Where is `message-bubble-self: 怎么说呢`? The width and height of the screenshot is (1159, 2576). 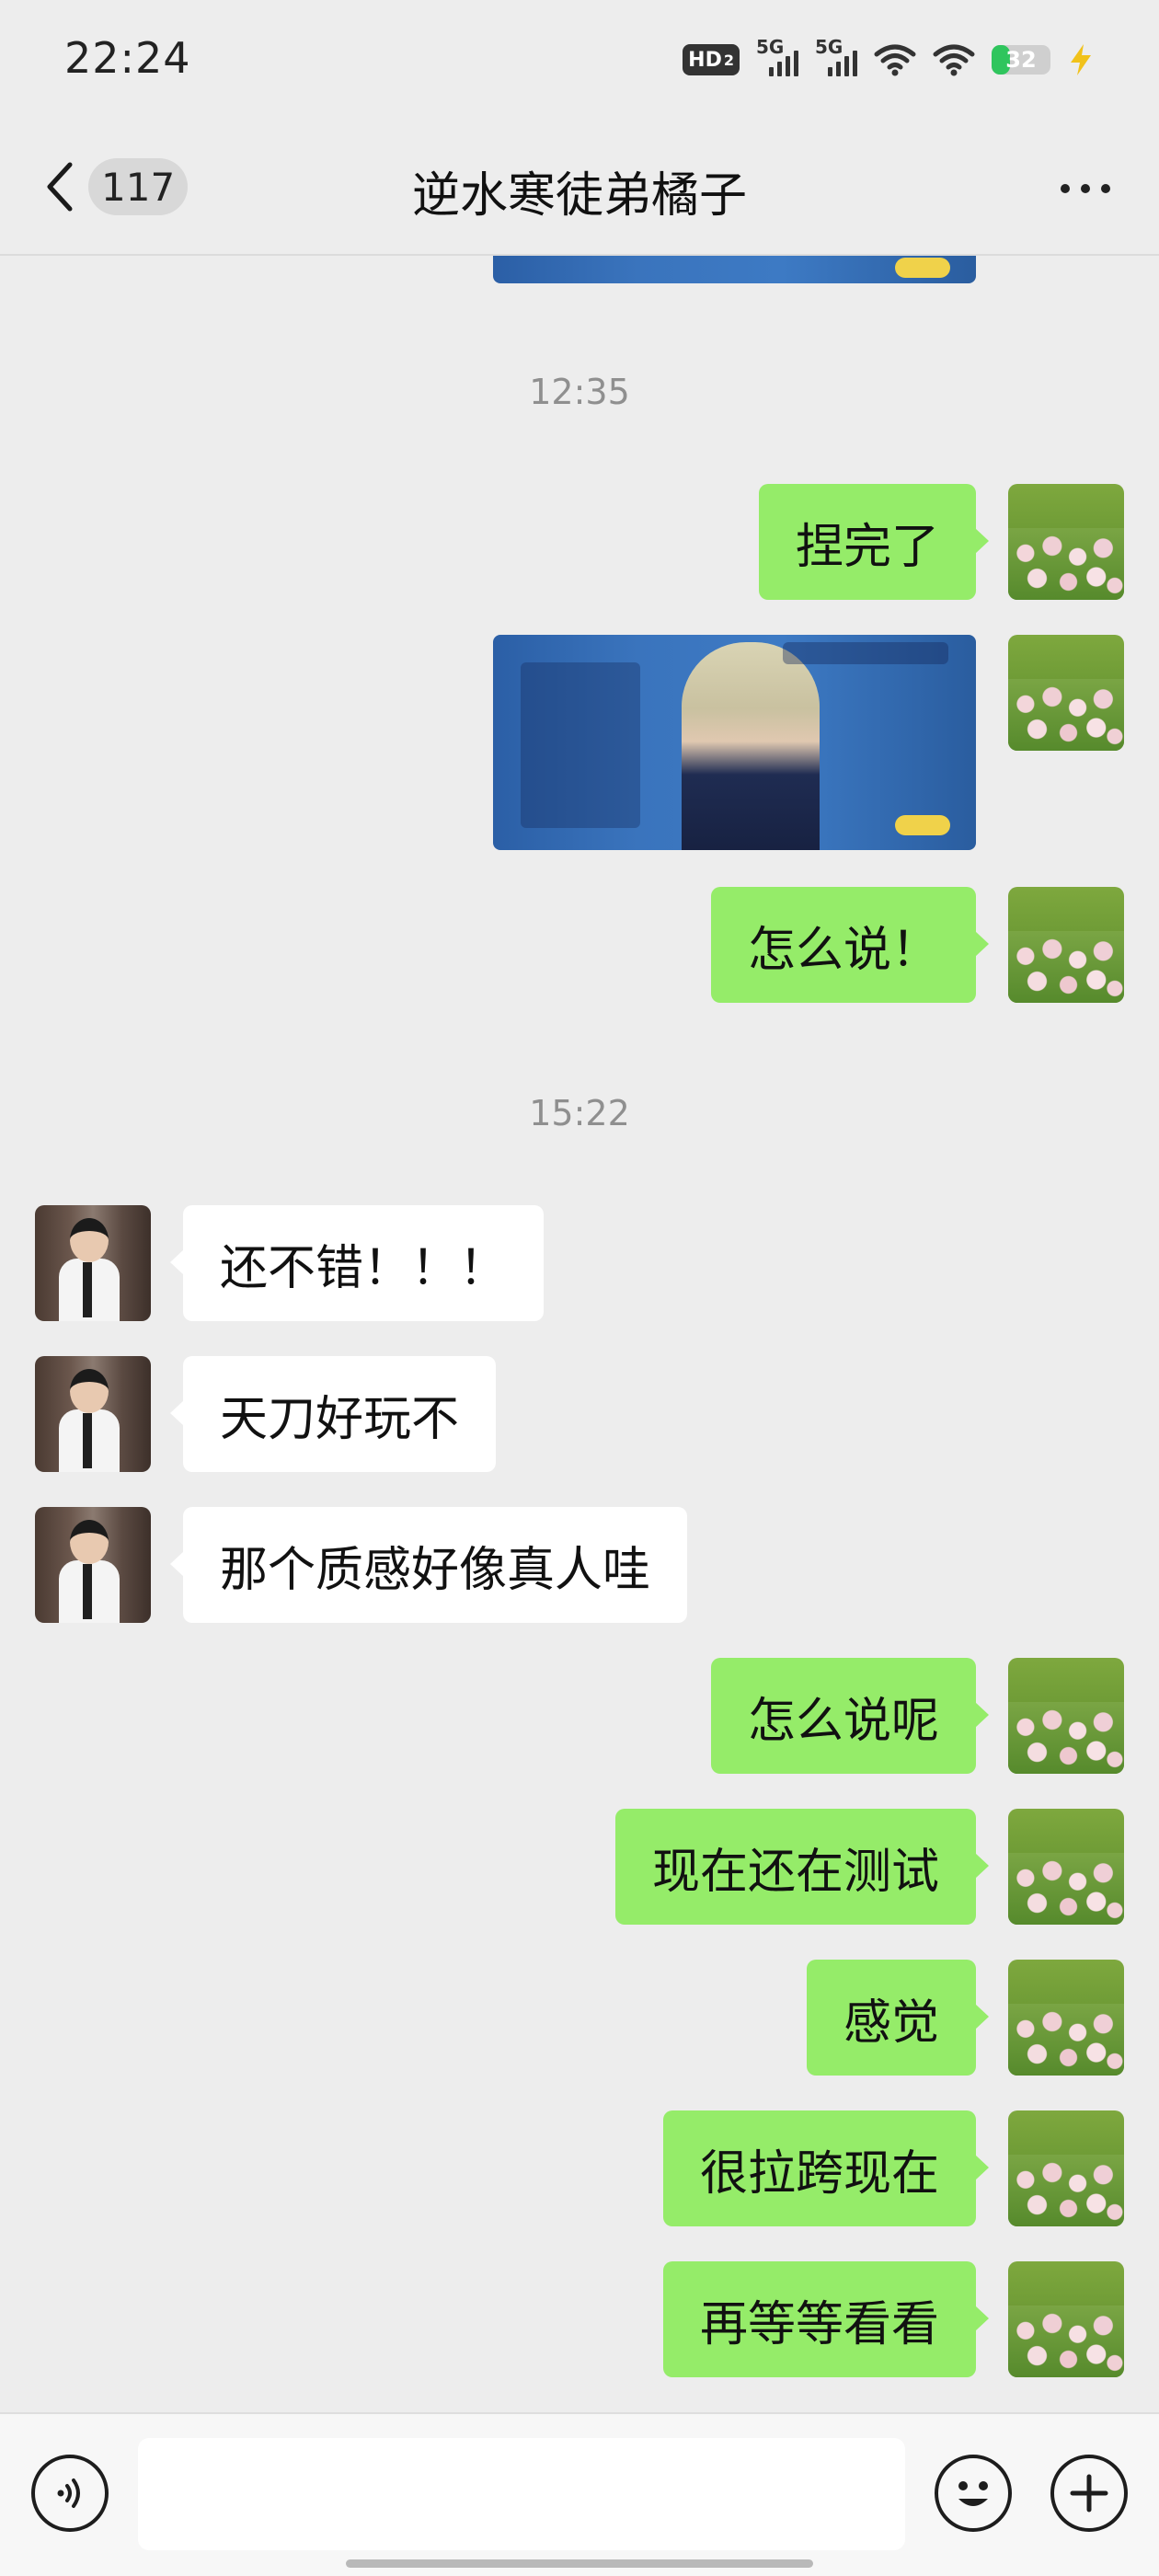 message-bubble-self: 怎么说呢 is located at coordinates (850, 1716).